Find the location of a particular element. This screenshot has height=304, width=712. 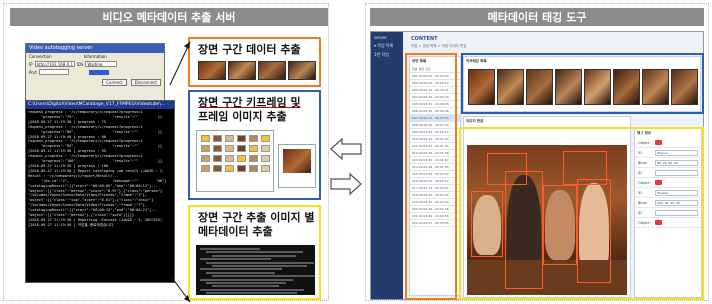

tag-row: ID is located at coordinates (668, 173).